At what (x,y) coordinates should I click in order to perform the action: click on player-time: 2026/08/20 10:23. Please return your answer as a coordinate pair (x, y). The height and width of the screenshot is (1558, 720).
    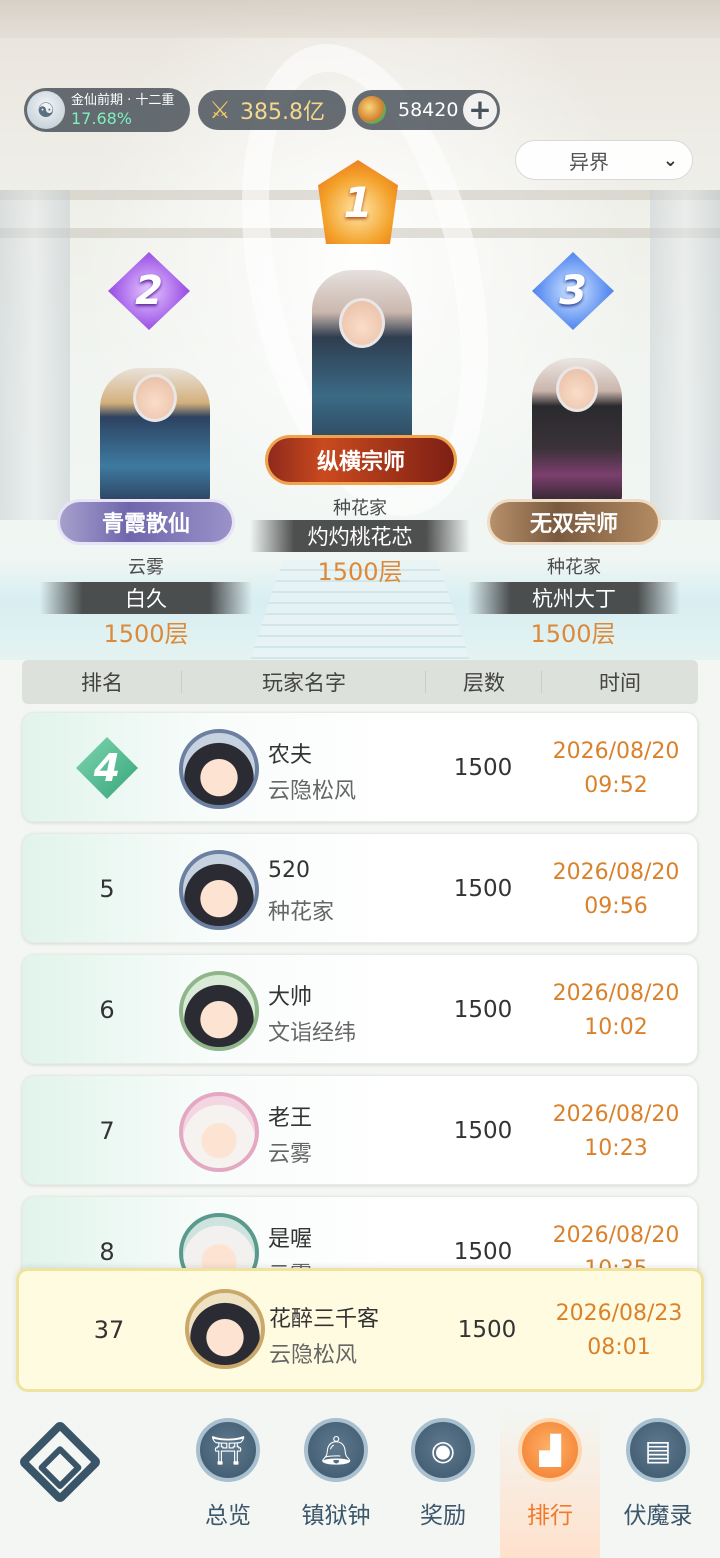
    Looking at the image, I should click on (616, 1132).